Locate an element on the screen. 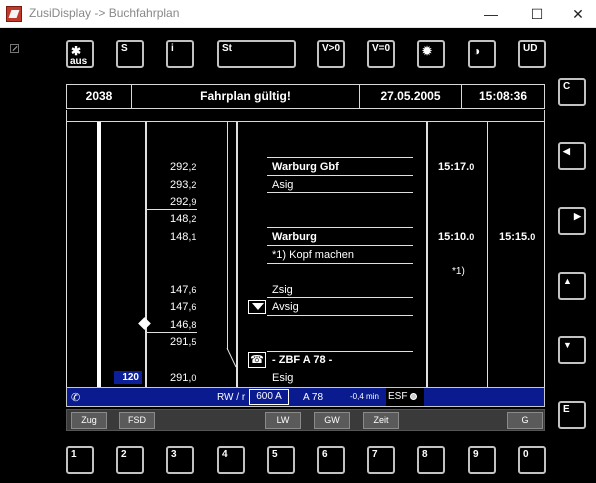 Image resolution: width=596 pixels, height=483 pixels. softkey-gw: GW is located at coordinates (332, 420).